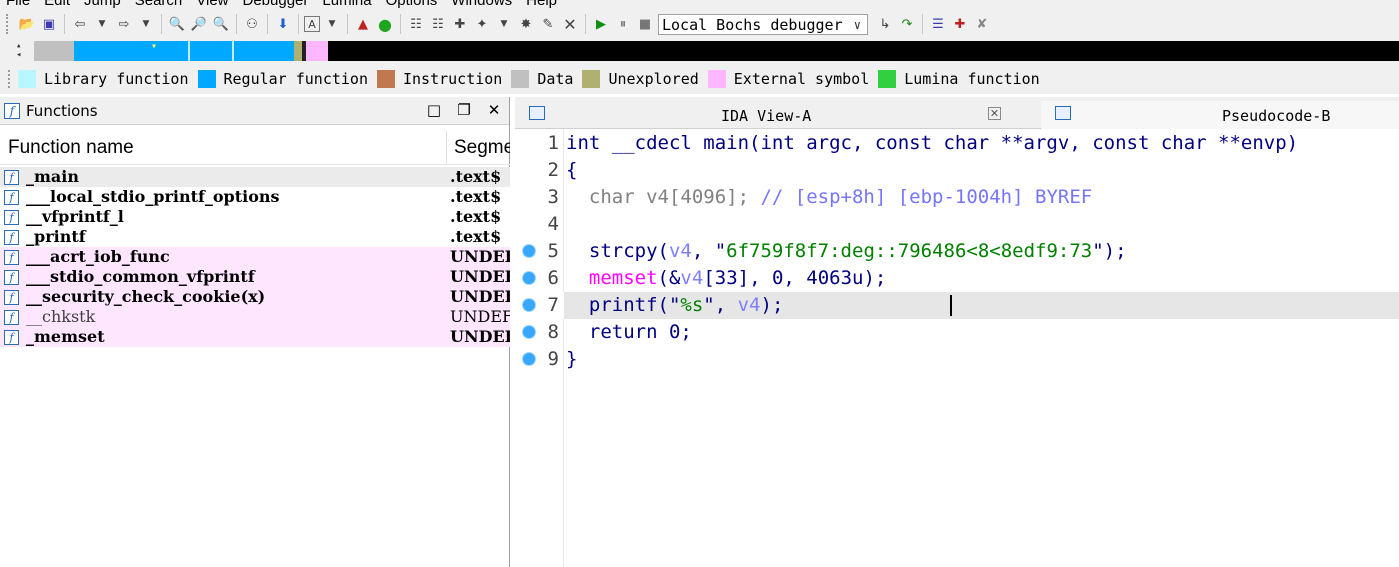  I want to click on panel-controls: □ ❐ ✕, so click(464, 110).